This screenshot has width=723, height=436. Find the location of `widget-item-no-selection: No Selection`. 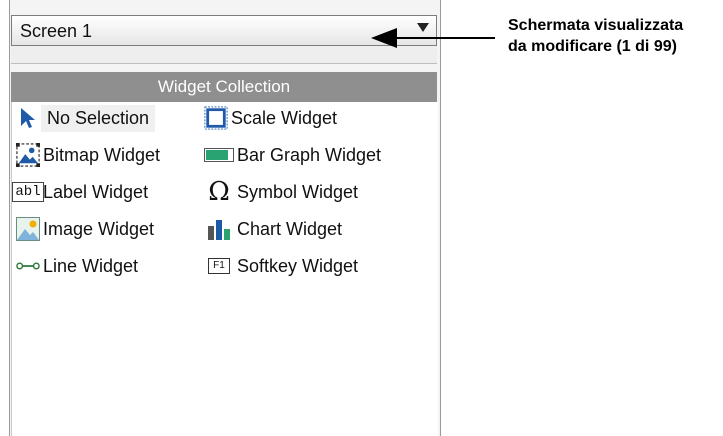

widget-item-no-selection: No Selection is located at coordinates (86, 118).